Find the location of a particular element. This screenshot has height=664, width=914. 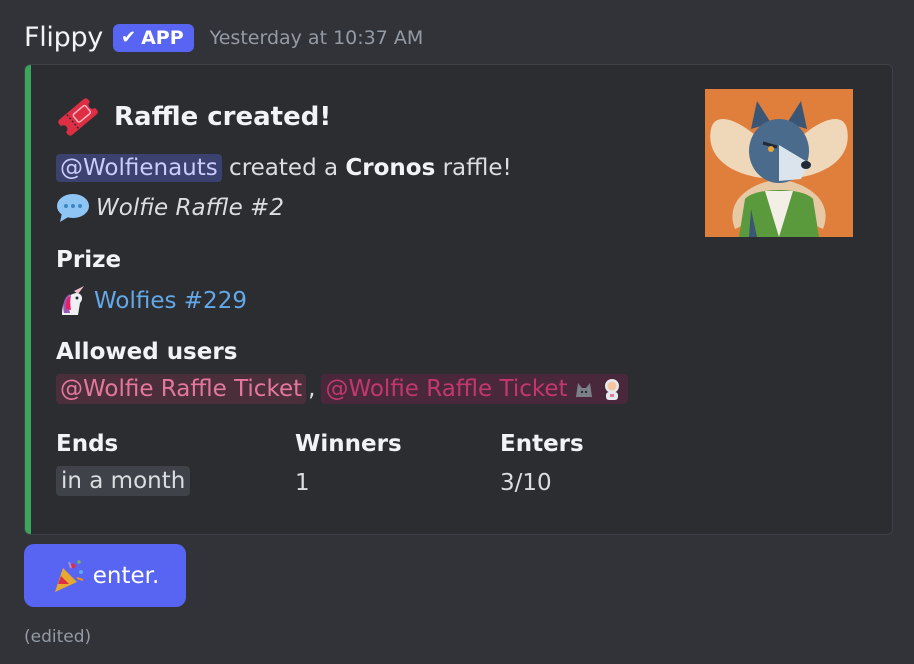

app-badge-label: APP is located at coordinates (162, 37).